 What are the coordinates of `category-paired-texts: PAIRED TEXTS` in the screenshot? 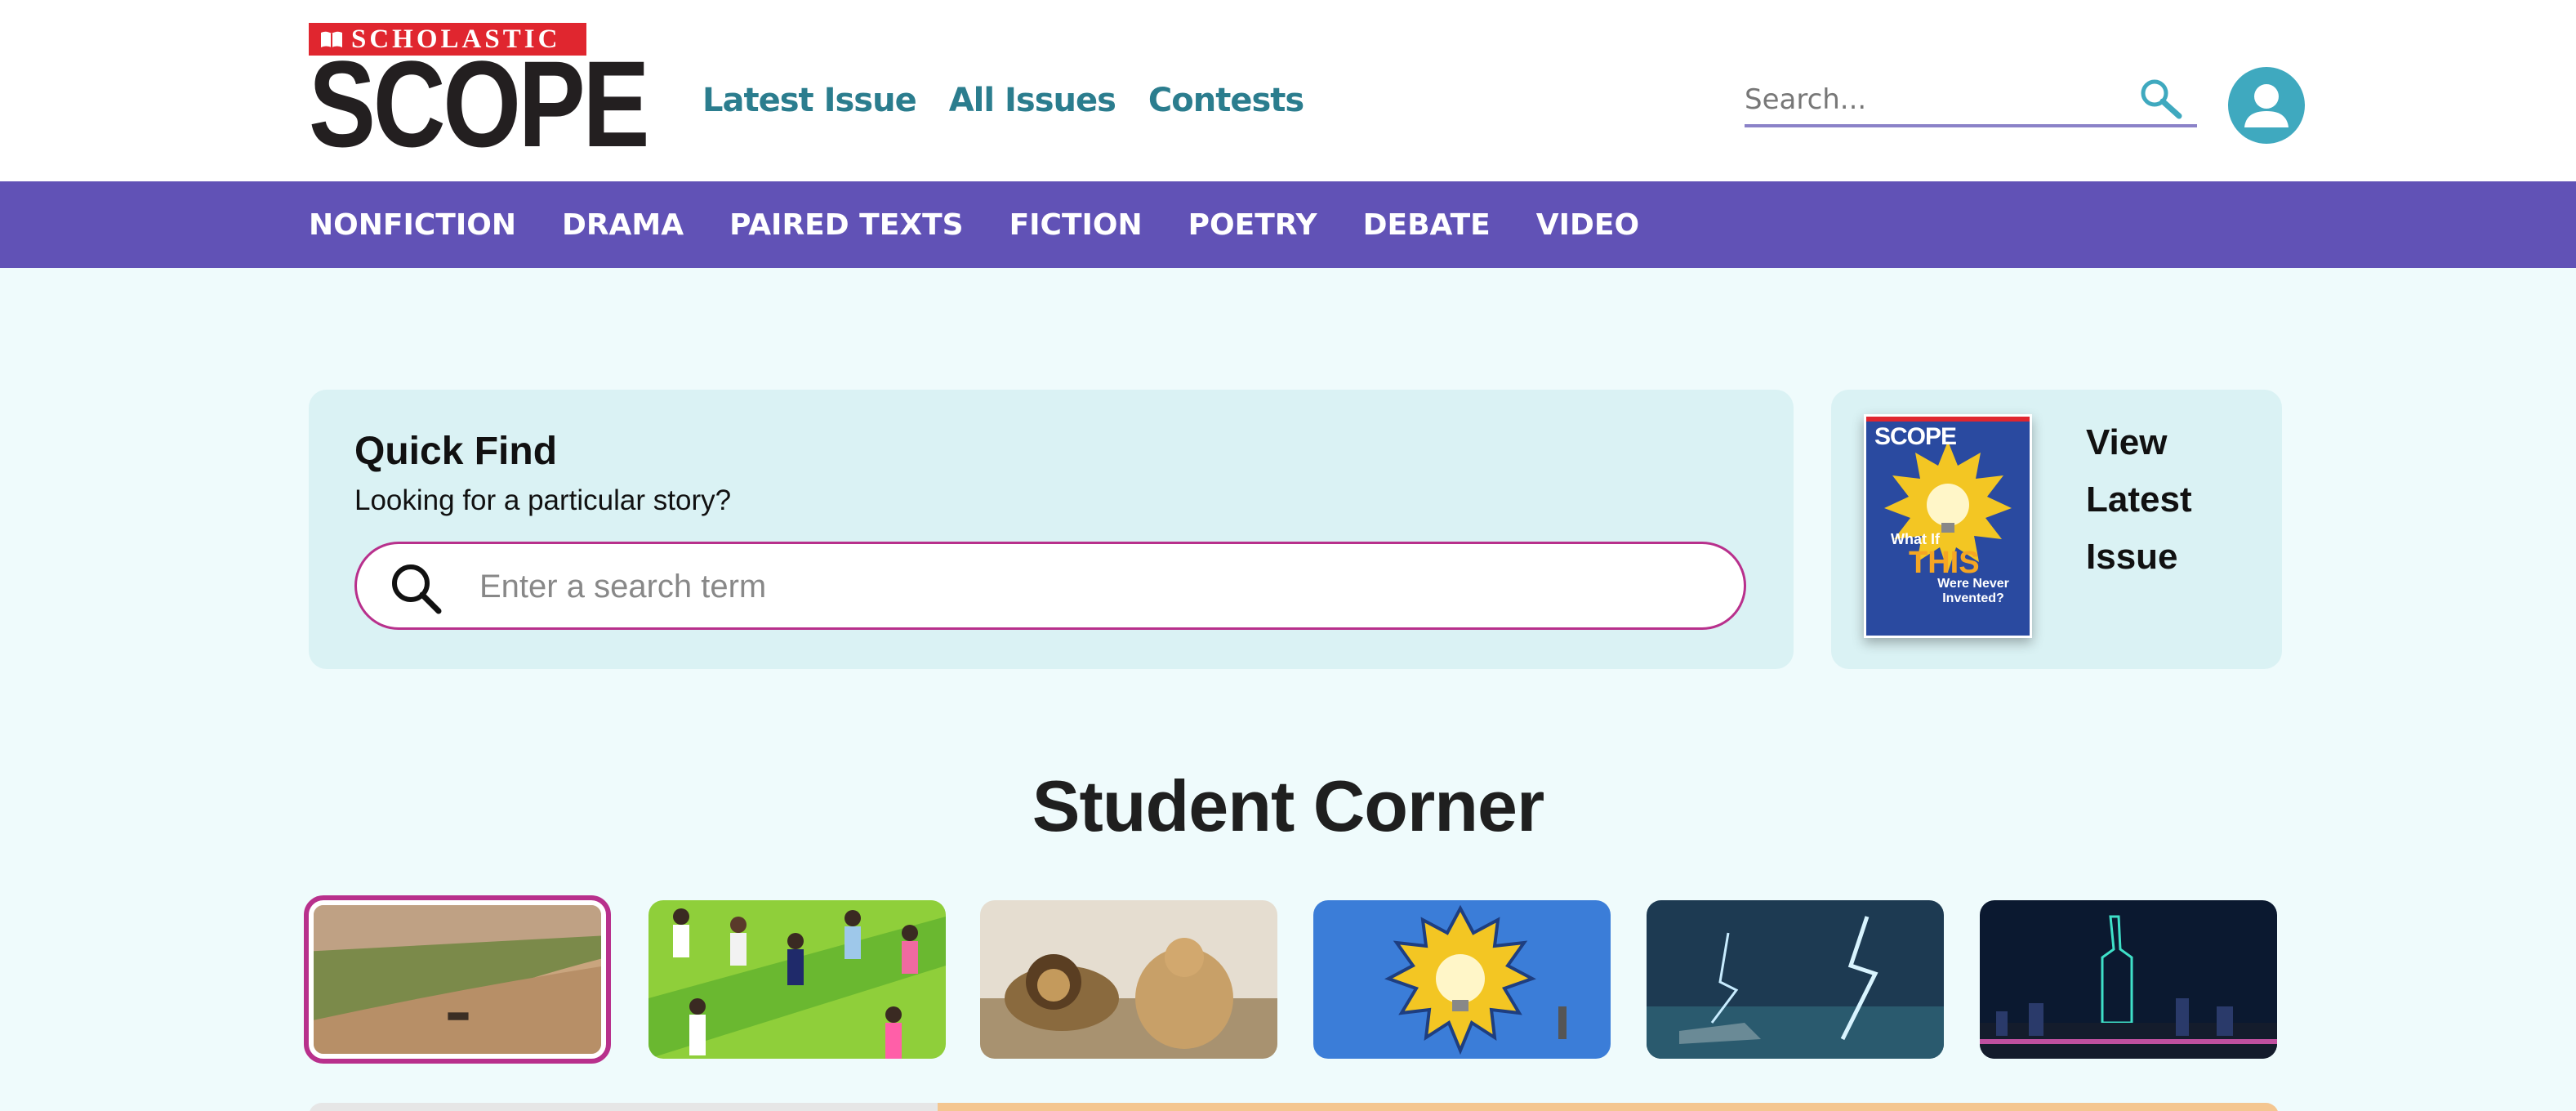 It's located at (846, 225).